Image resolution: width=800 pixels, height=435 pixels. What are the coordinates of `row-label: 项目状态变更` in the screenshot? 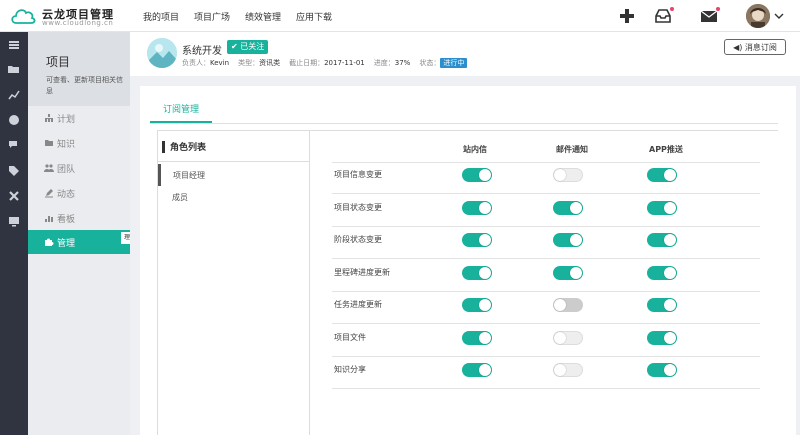 It's located at (358, 207).